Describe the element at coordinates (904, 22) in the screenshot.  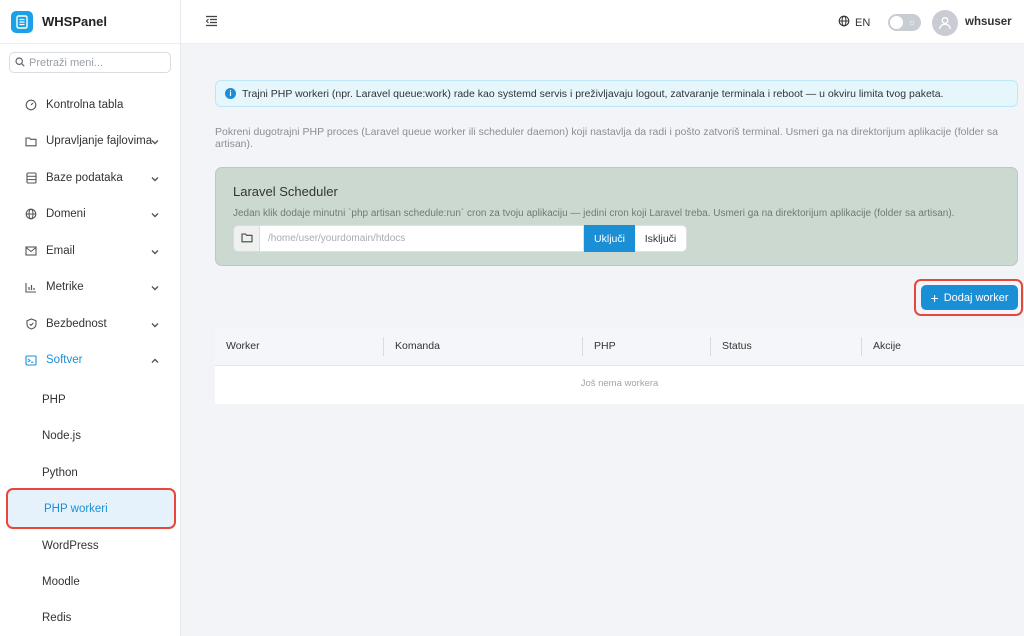
I see `theme-toggle: ☼` at that location.